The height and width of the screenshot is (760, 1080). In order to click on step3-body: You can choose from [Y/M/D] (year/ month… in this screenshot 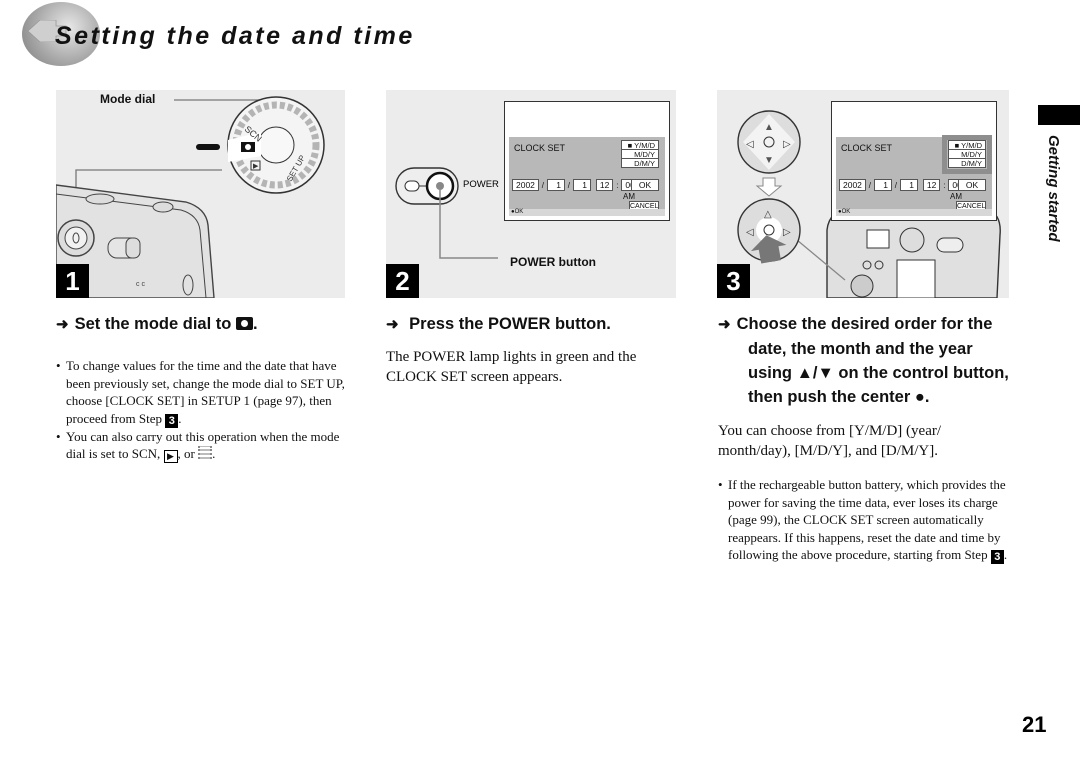, I will do `click(830, 441)`.